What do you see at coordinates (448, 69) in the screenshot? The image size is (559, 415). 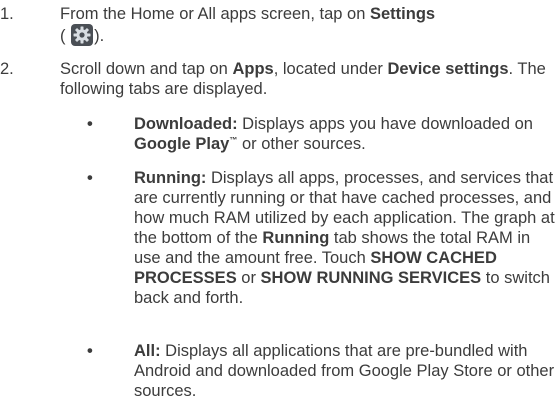 I see `device-settings-label: Device settings` at bounding box center [448, 69].